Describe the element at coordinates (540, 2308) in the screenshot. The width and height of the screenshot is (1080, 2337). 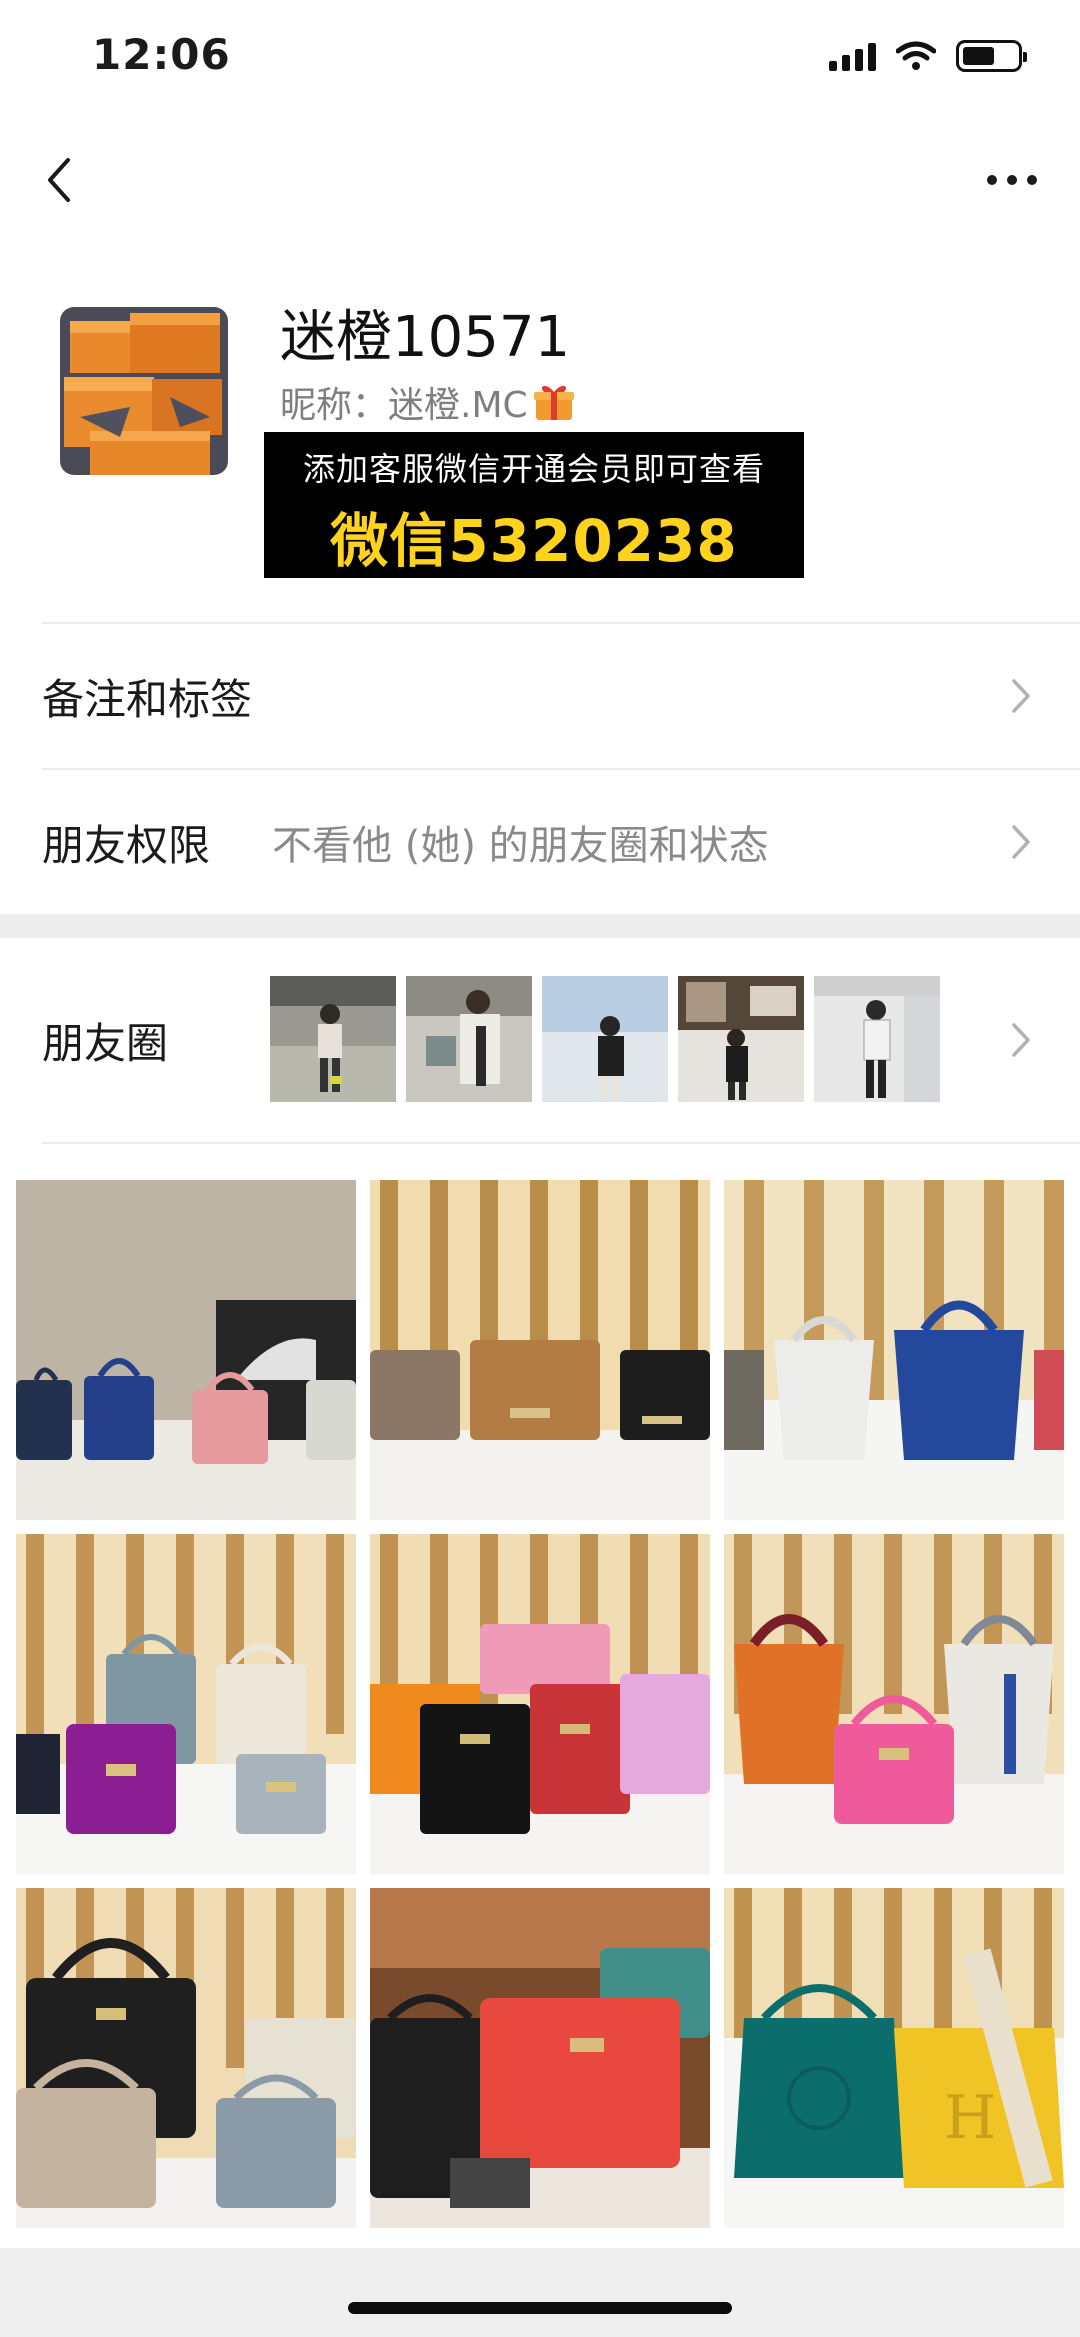
I see `home-indicator` at that location.